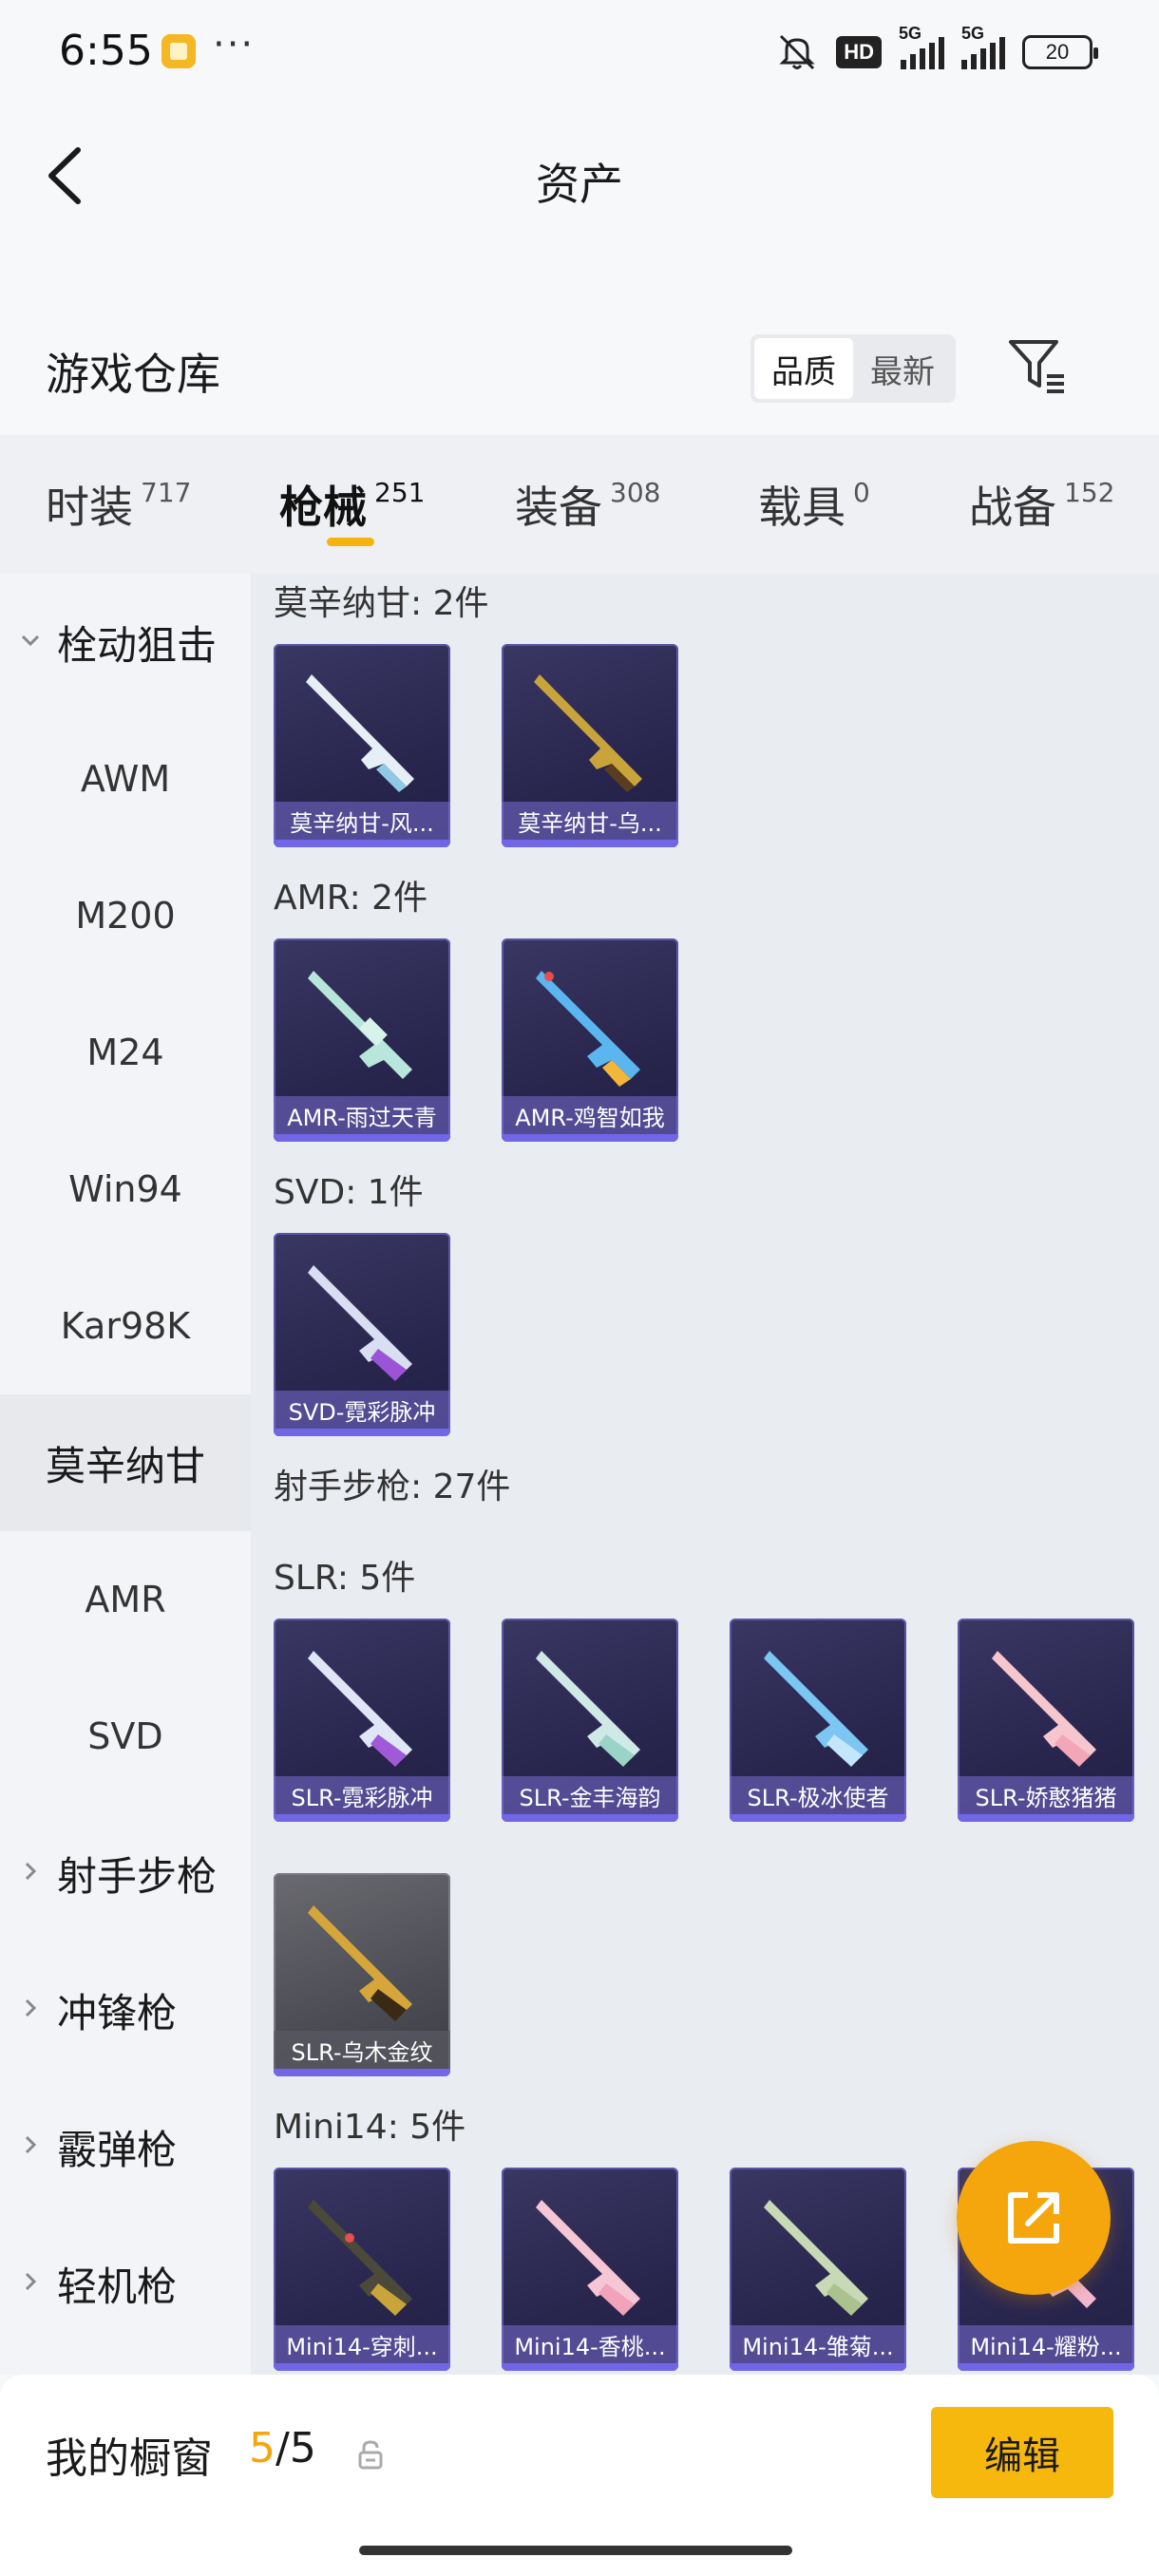 The height and width of the screenshot is (2576, 1159). What do you see at coordinates (302, 2448) in the screenshot?
I see `showcase-total: 5` at bounding box center [302, 2448].